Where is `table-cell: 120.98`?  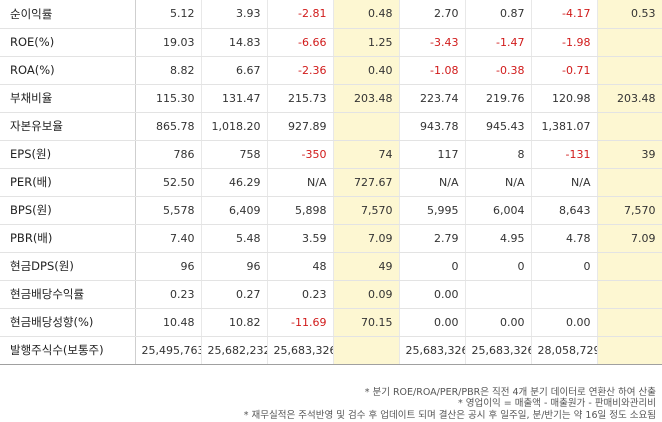
table-cell: 120.98 is located at coordinates (564, 98).